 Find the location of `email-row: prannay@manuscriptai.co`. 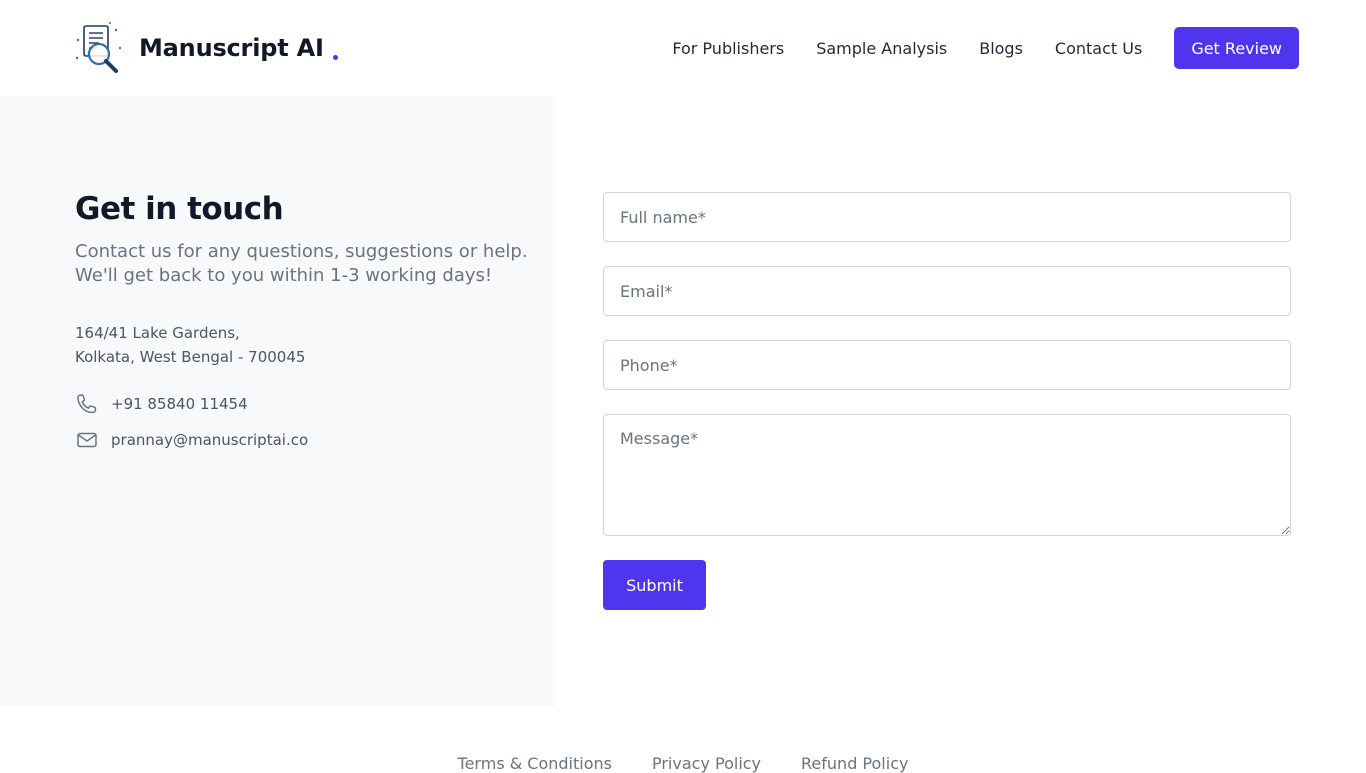

email-row: prannay@manuscriptai.co is located at coordinates (191, 440).